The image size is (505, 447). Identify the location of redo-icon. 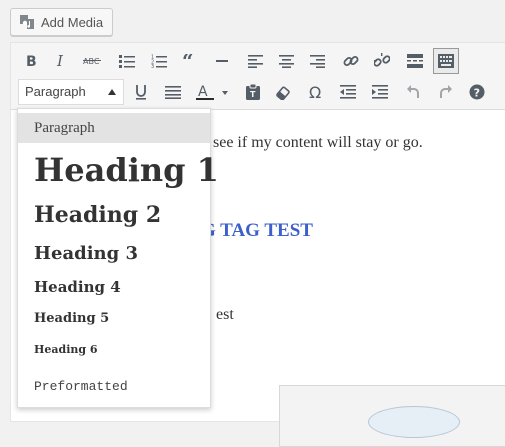
(445, 92).